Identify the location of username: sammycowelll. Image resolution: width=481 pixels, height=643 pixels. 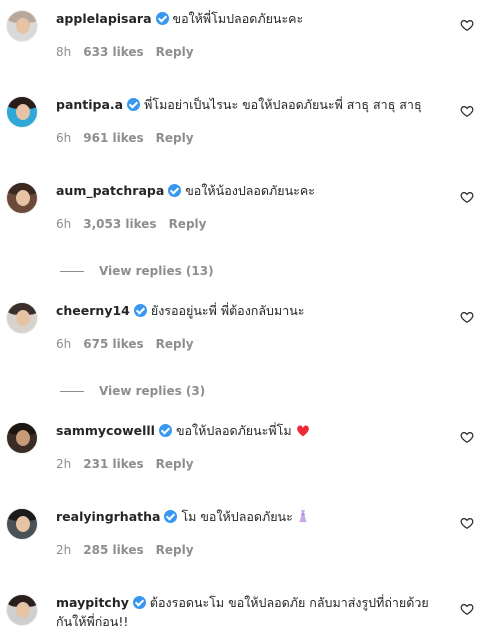
(105, 430).